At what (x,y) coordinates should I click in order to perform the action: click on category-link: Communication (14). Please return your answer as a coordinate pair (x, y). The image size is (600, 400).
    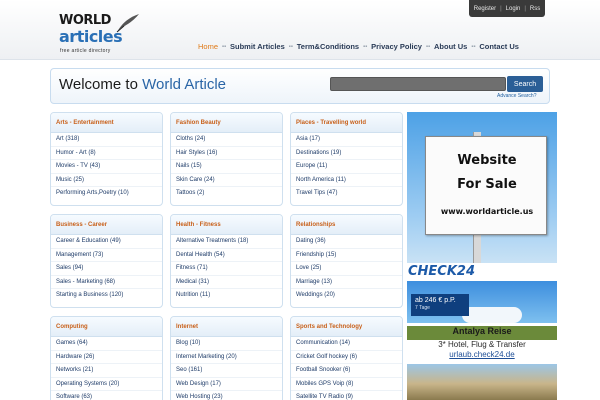
    Looking at the image, I should click on (346, 344).